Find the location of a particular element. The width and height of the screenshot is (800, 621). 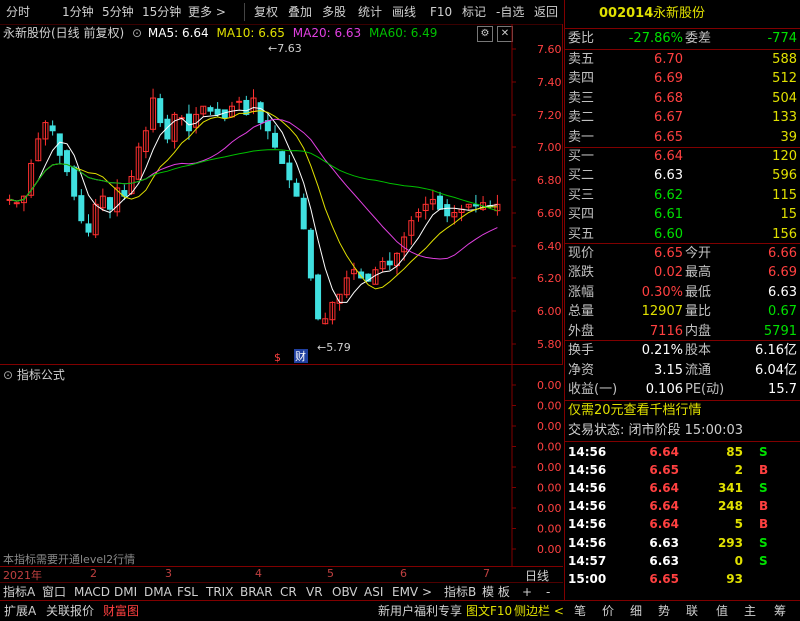

draw-line-button: 画线 is located at coordinates (404, 12).